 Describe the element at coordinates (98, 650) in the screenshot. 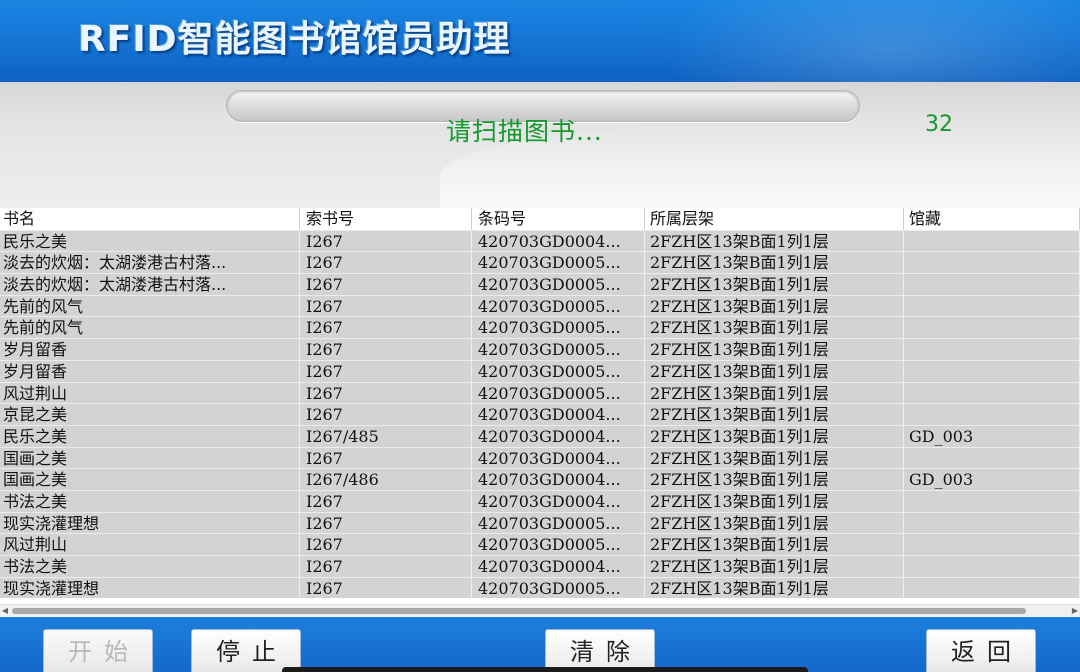

I see `start-button: 开始` at that location.